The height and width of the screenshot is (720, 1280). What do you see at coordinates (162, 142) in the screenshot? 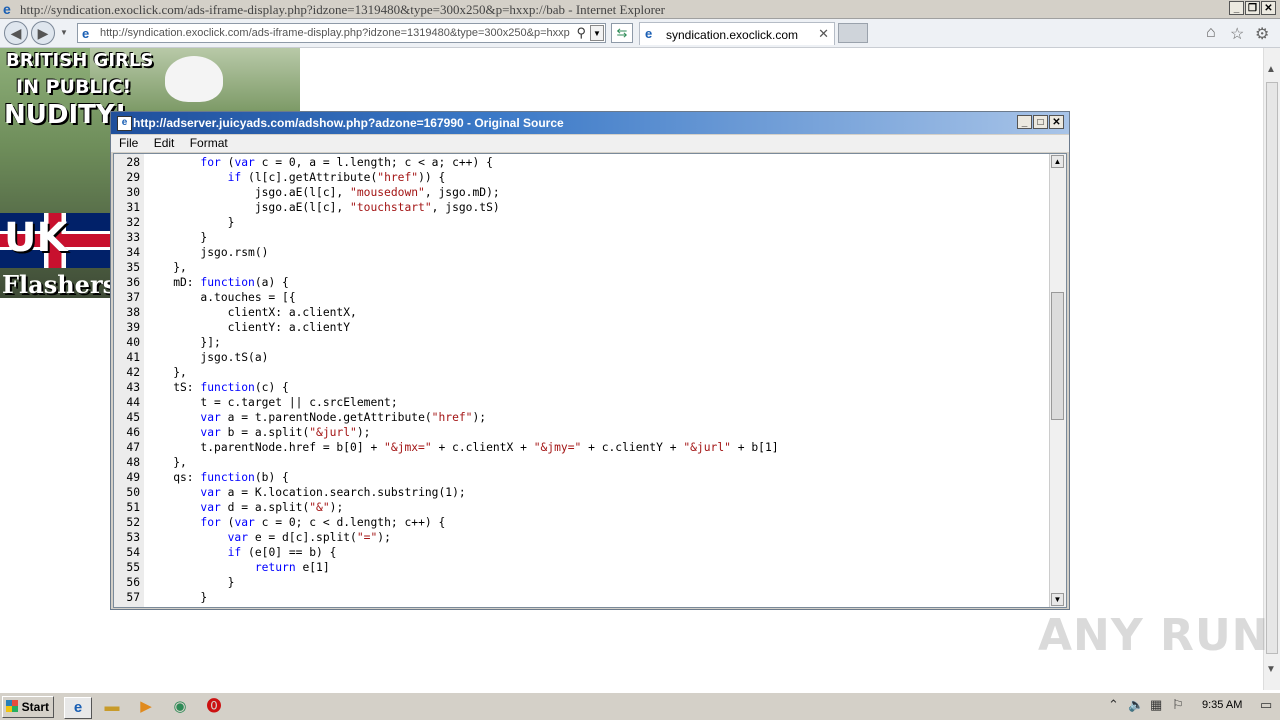
I see `menu-edit: Edit` at bounding box center [162, 142].